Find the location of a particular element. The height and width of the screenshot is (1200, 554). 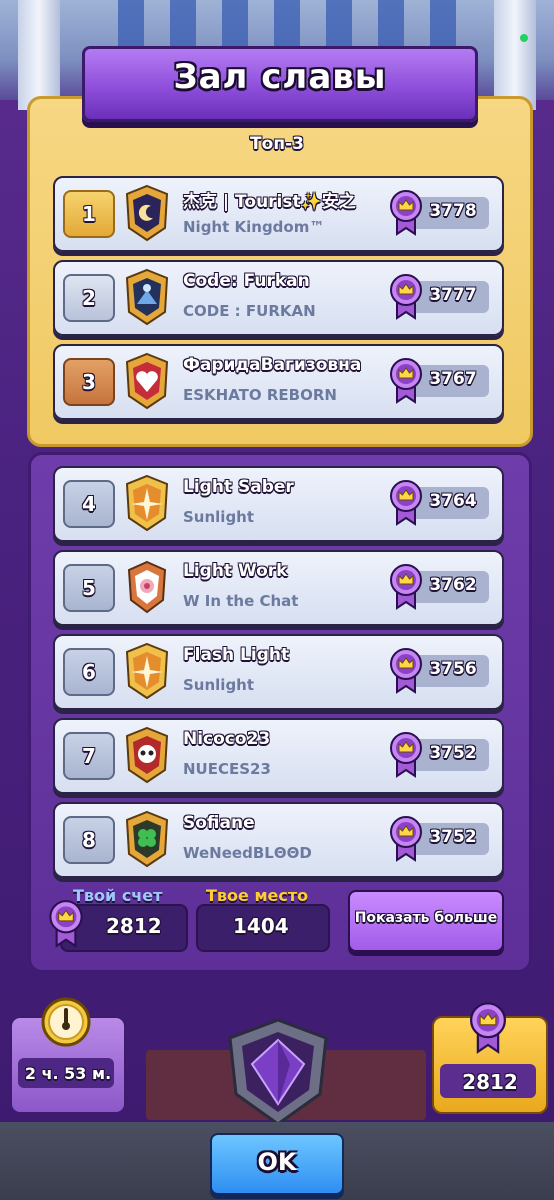

title-banner: Зал славы is located at coordinates (280, 84).